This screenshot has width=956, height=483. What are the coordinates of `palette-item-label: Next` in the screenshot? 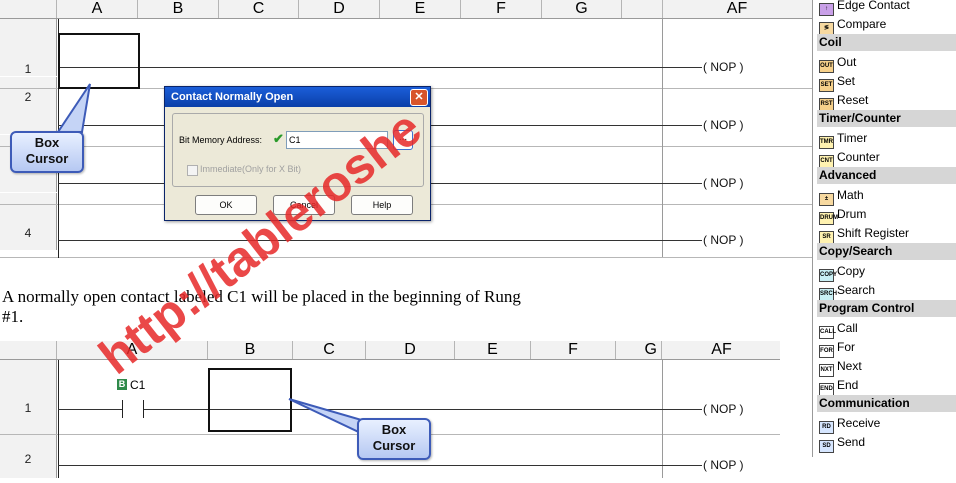 It's located at (849, 366).